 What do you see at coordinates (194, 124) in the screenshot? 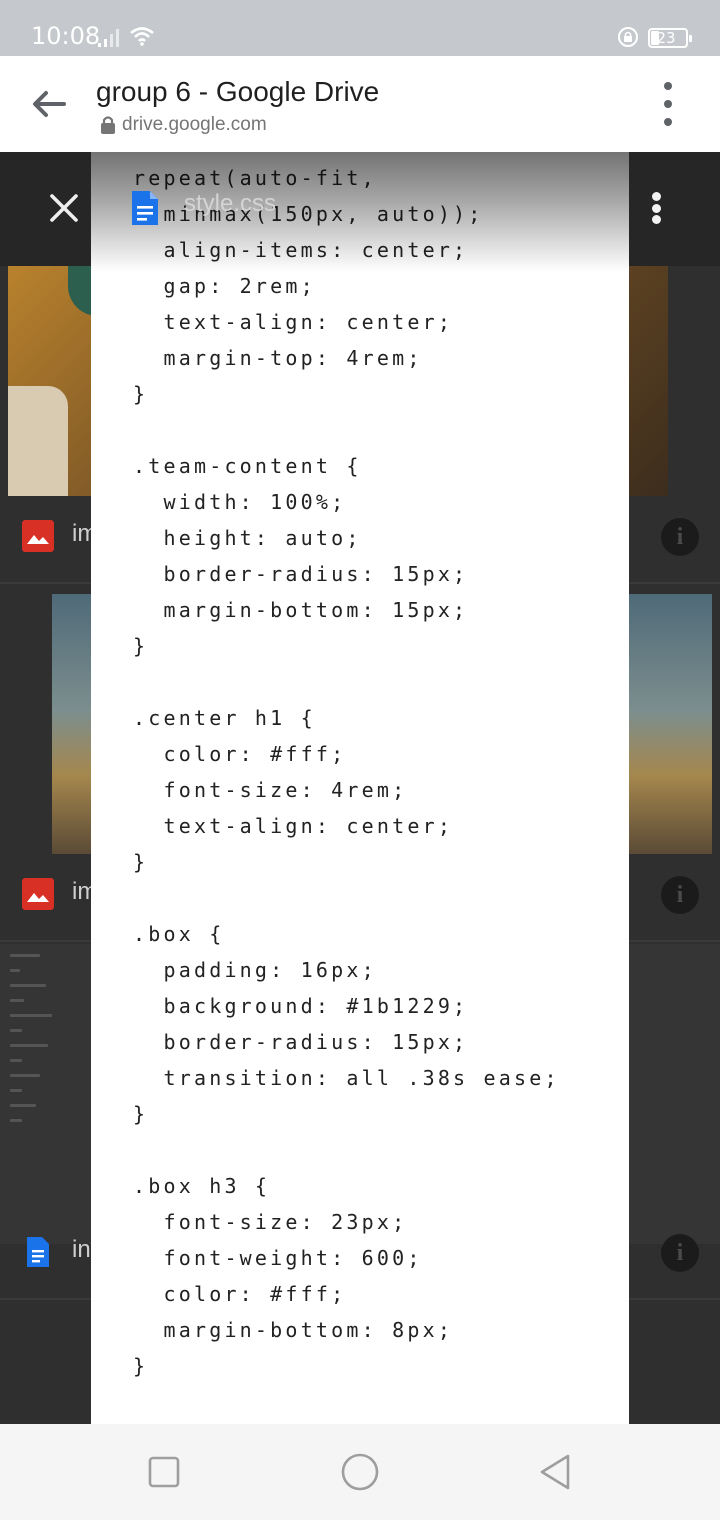
I see `url-text: drive.google.com` at bounding box center [194, 124].